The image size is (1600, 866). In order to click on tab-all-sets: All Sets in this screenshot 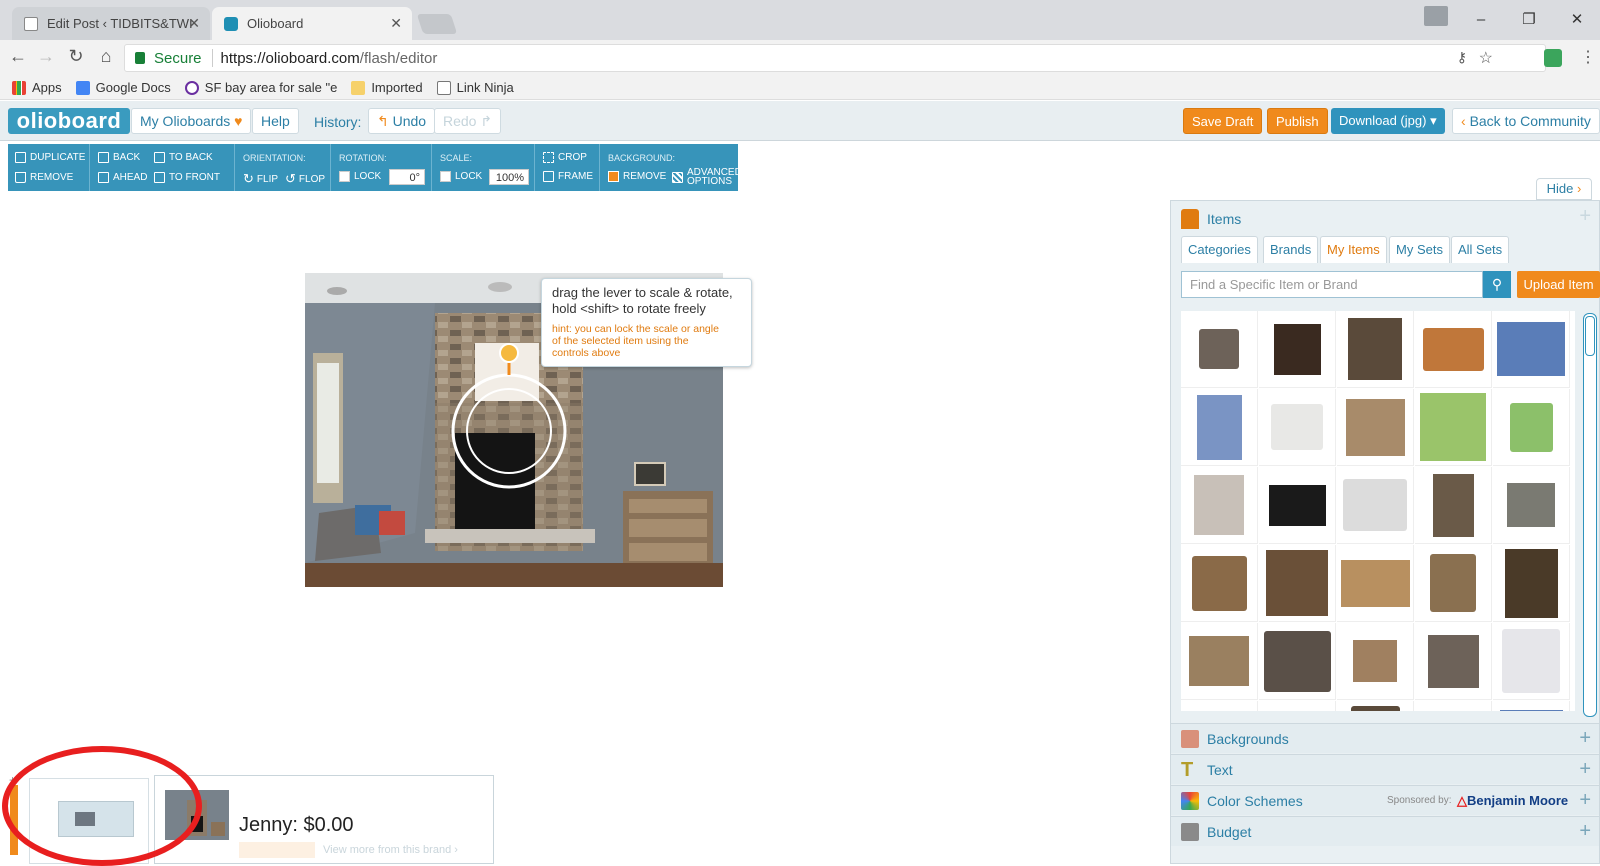, I will do `click(1480, 249)`.